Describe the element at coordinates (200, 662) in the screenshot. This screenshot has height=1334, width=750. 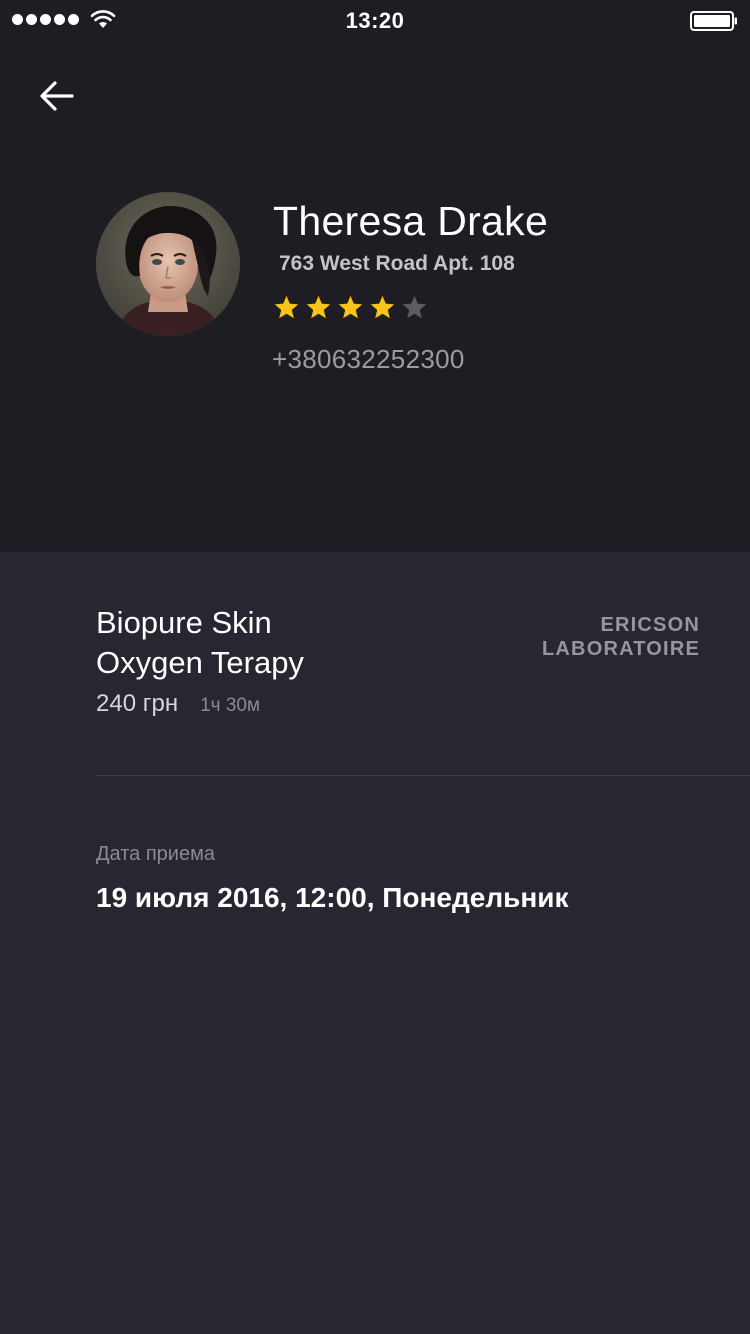
I see `service-title-line2: Oxygen Terapy` at that location.